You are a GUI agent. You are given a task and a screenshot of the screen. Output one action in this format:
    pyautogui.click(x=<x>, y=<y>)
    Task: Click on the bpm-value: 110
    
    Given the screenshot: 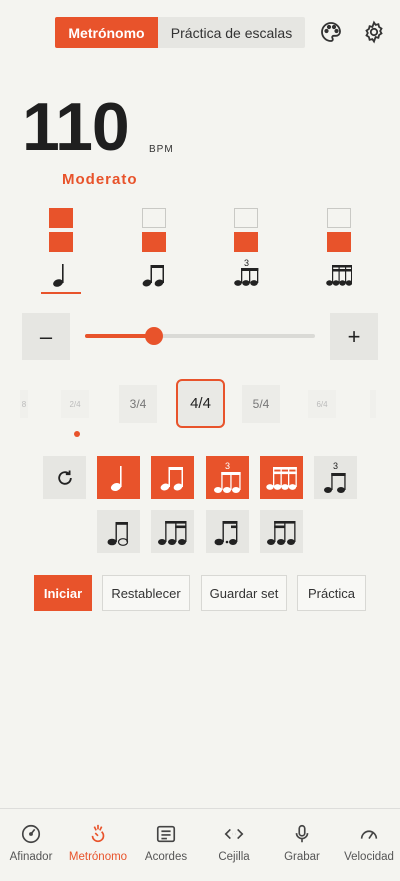 What is the action you would take?
    pyautogui.click(x=76, y=127)
    